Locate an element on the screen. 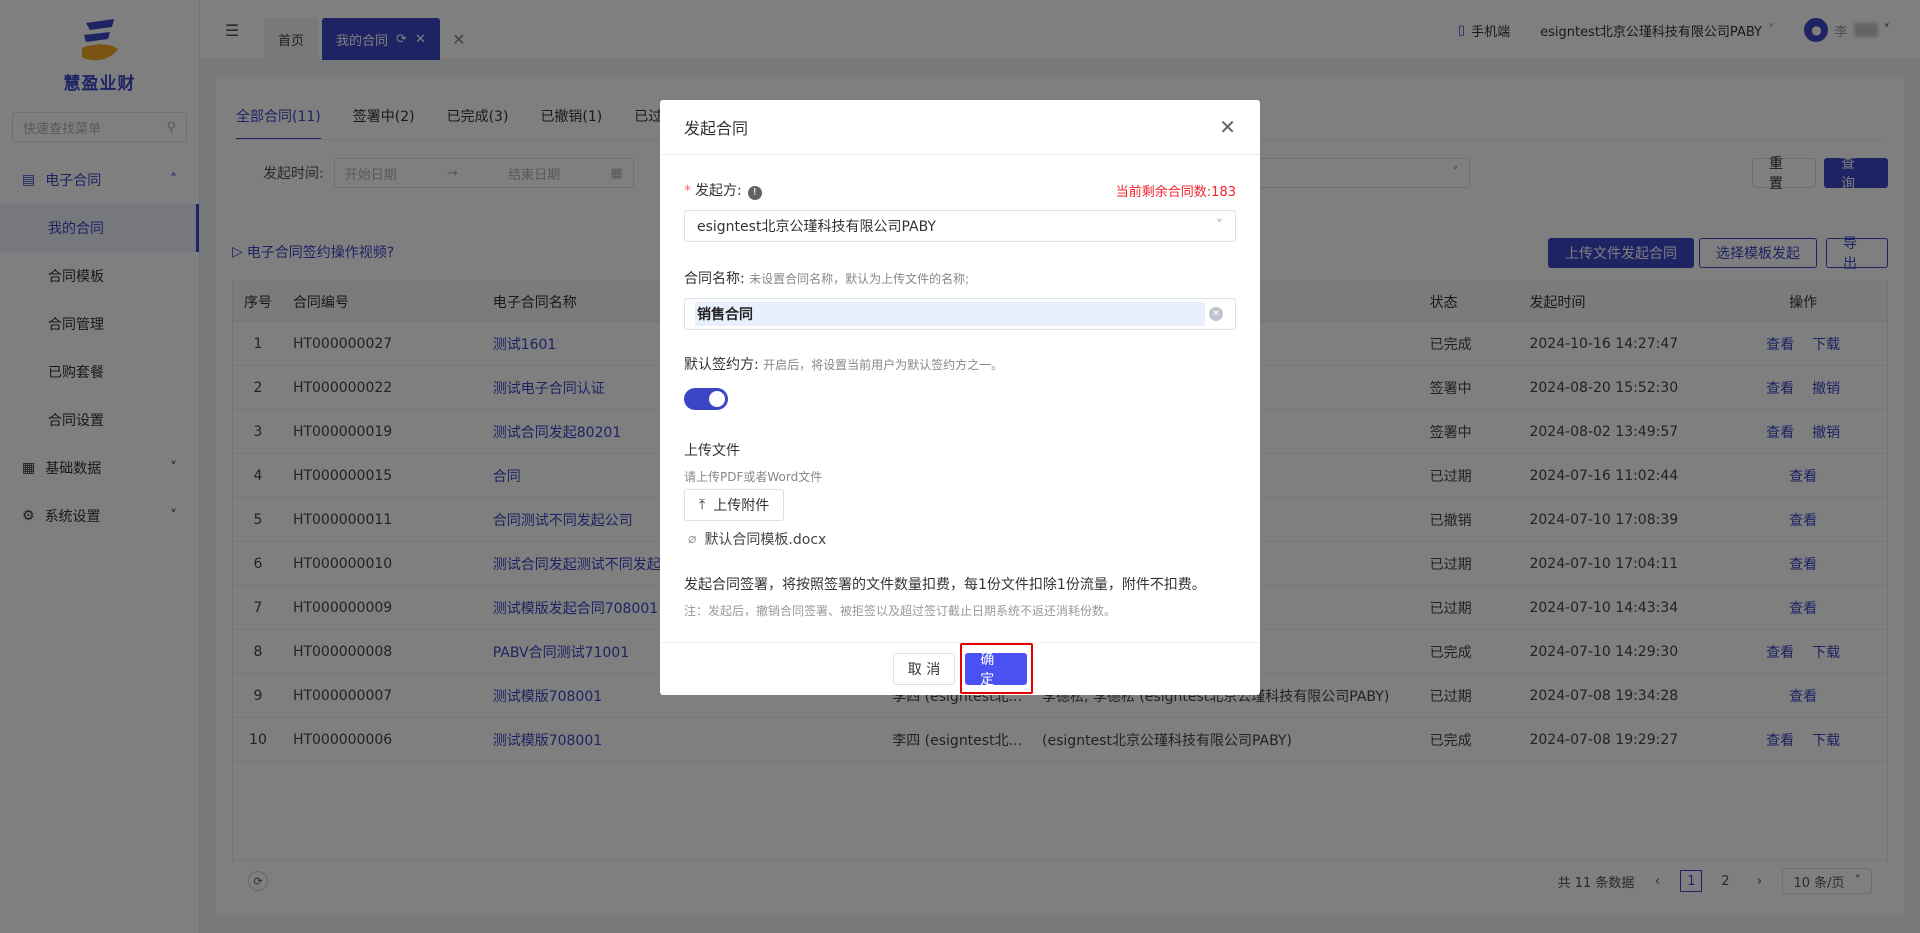  modal-title: 发起合同 is located at coordinates (716, 128).